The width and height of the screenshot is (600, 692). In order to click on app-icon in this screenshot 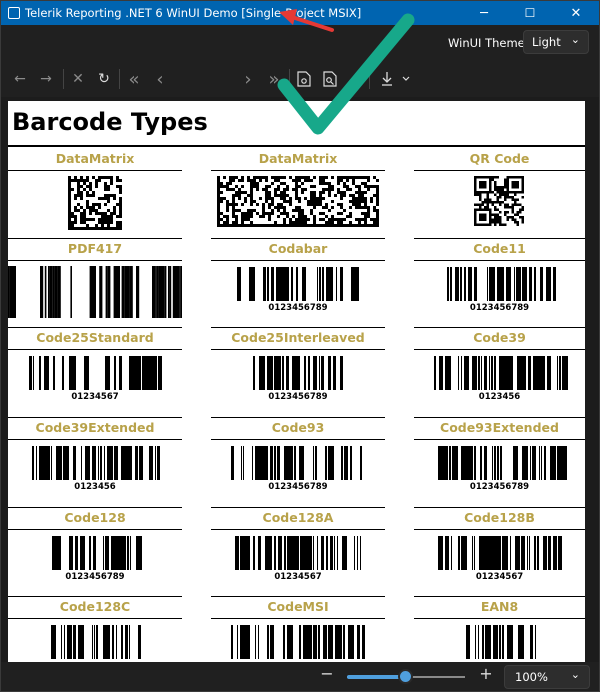, I will do `click(14, 13)`.